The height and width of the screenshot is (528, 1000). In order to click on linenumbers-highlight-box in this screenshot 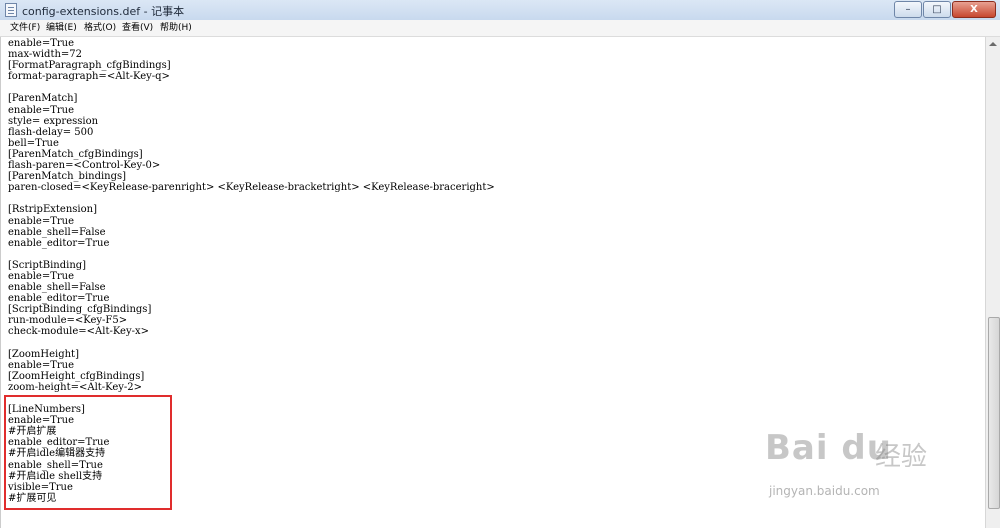, I will do `click(88, 452)`.